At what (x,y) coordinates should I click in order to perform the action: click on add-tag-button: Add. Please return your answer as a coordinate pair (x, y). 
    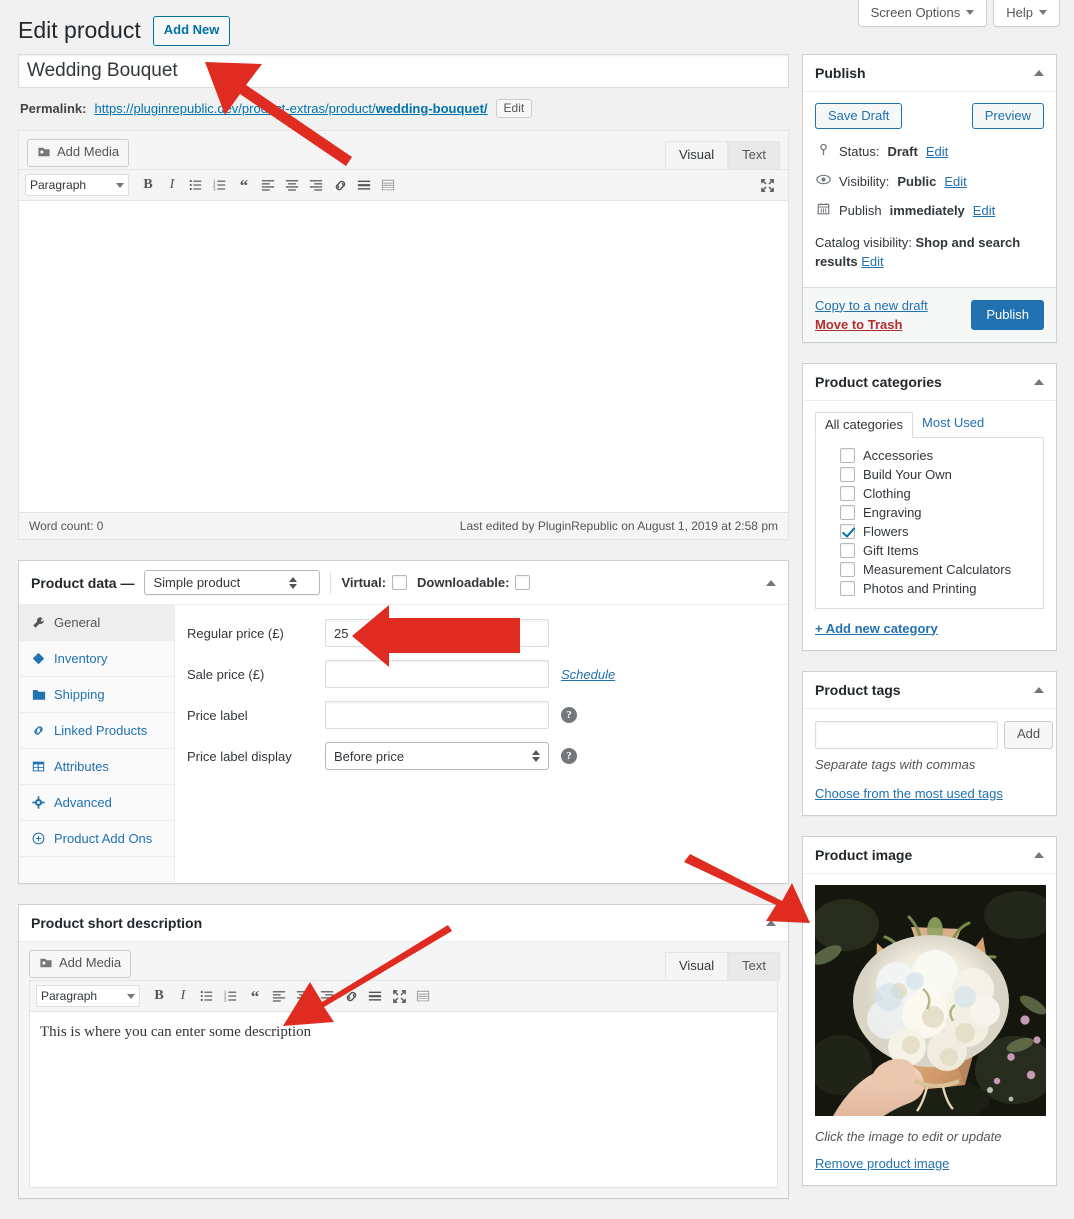
    Looking at the image, I should click on (1029, 734).